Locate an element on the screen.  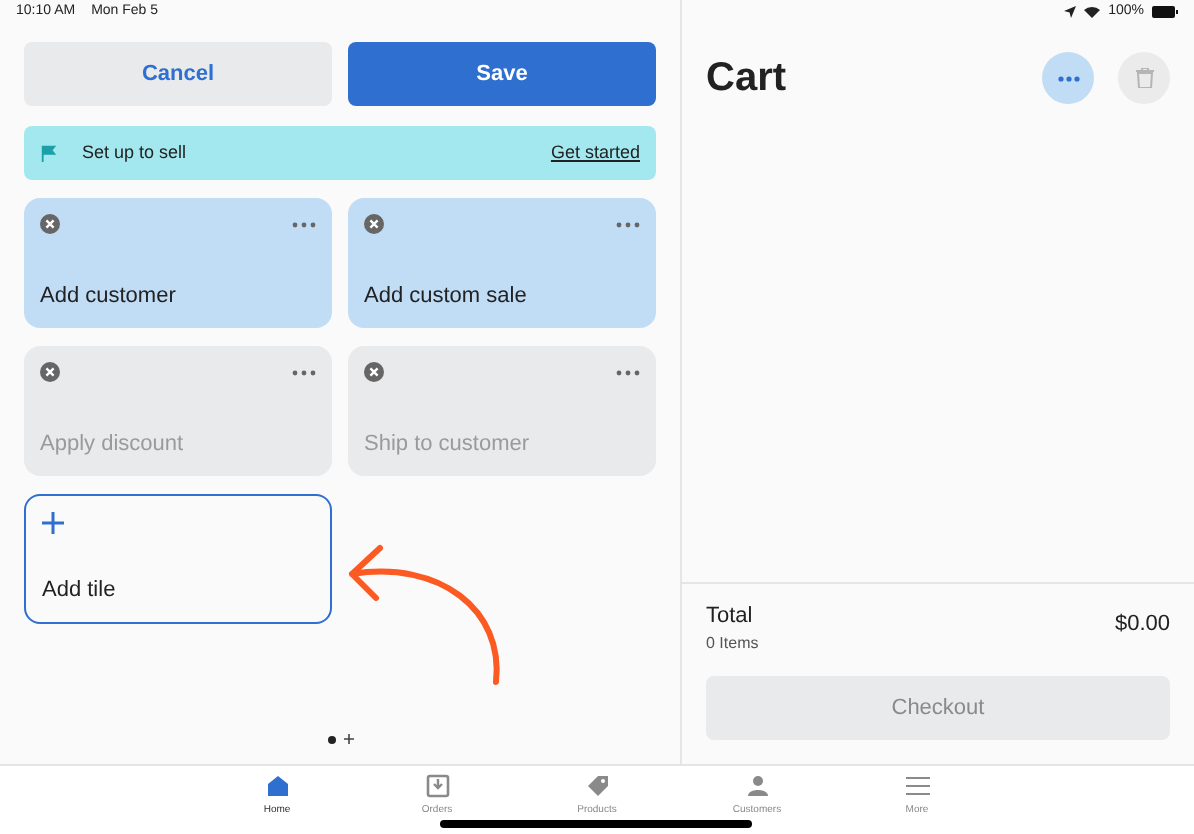
home-icon is located at coordinates (277, 786).